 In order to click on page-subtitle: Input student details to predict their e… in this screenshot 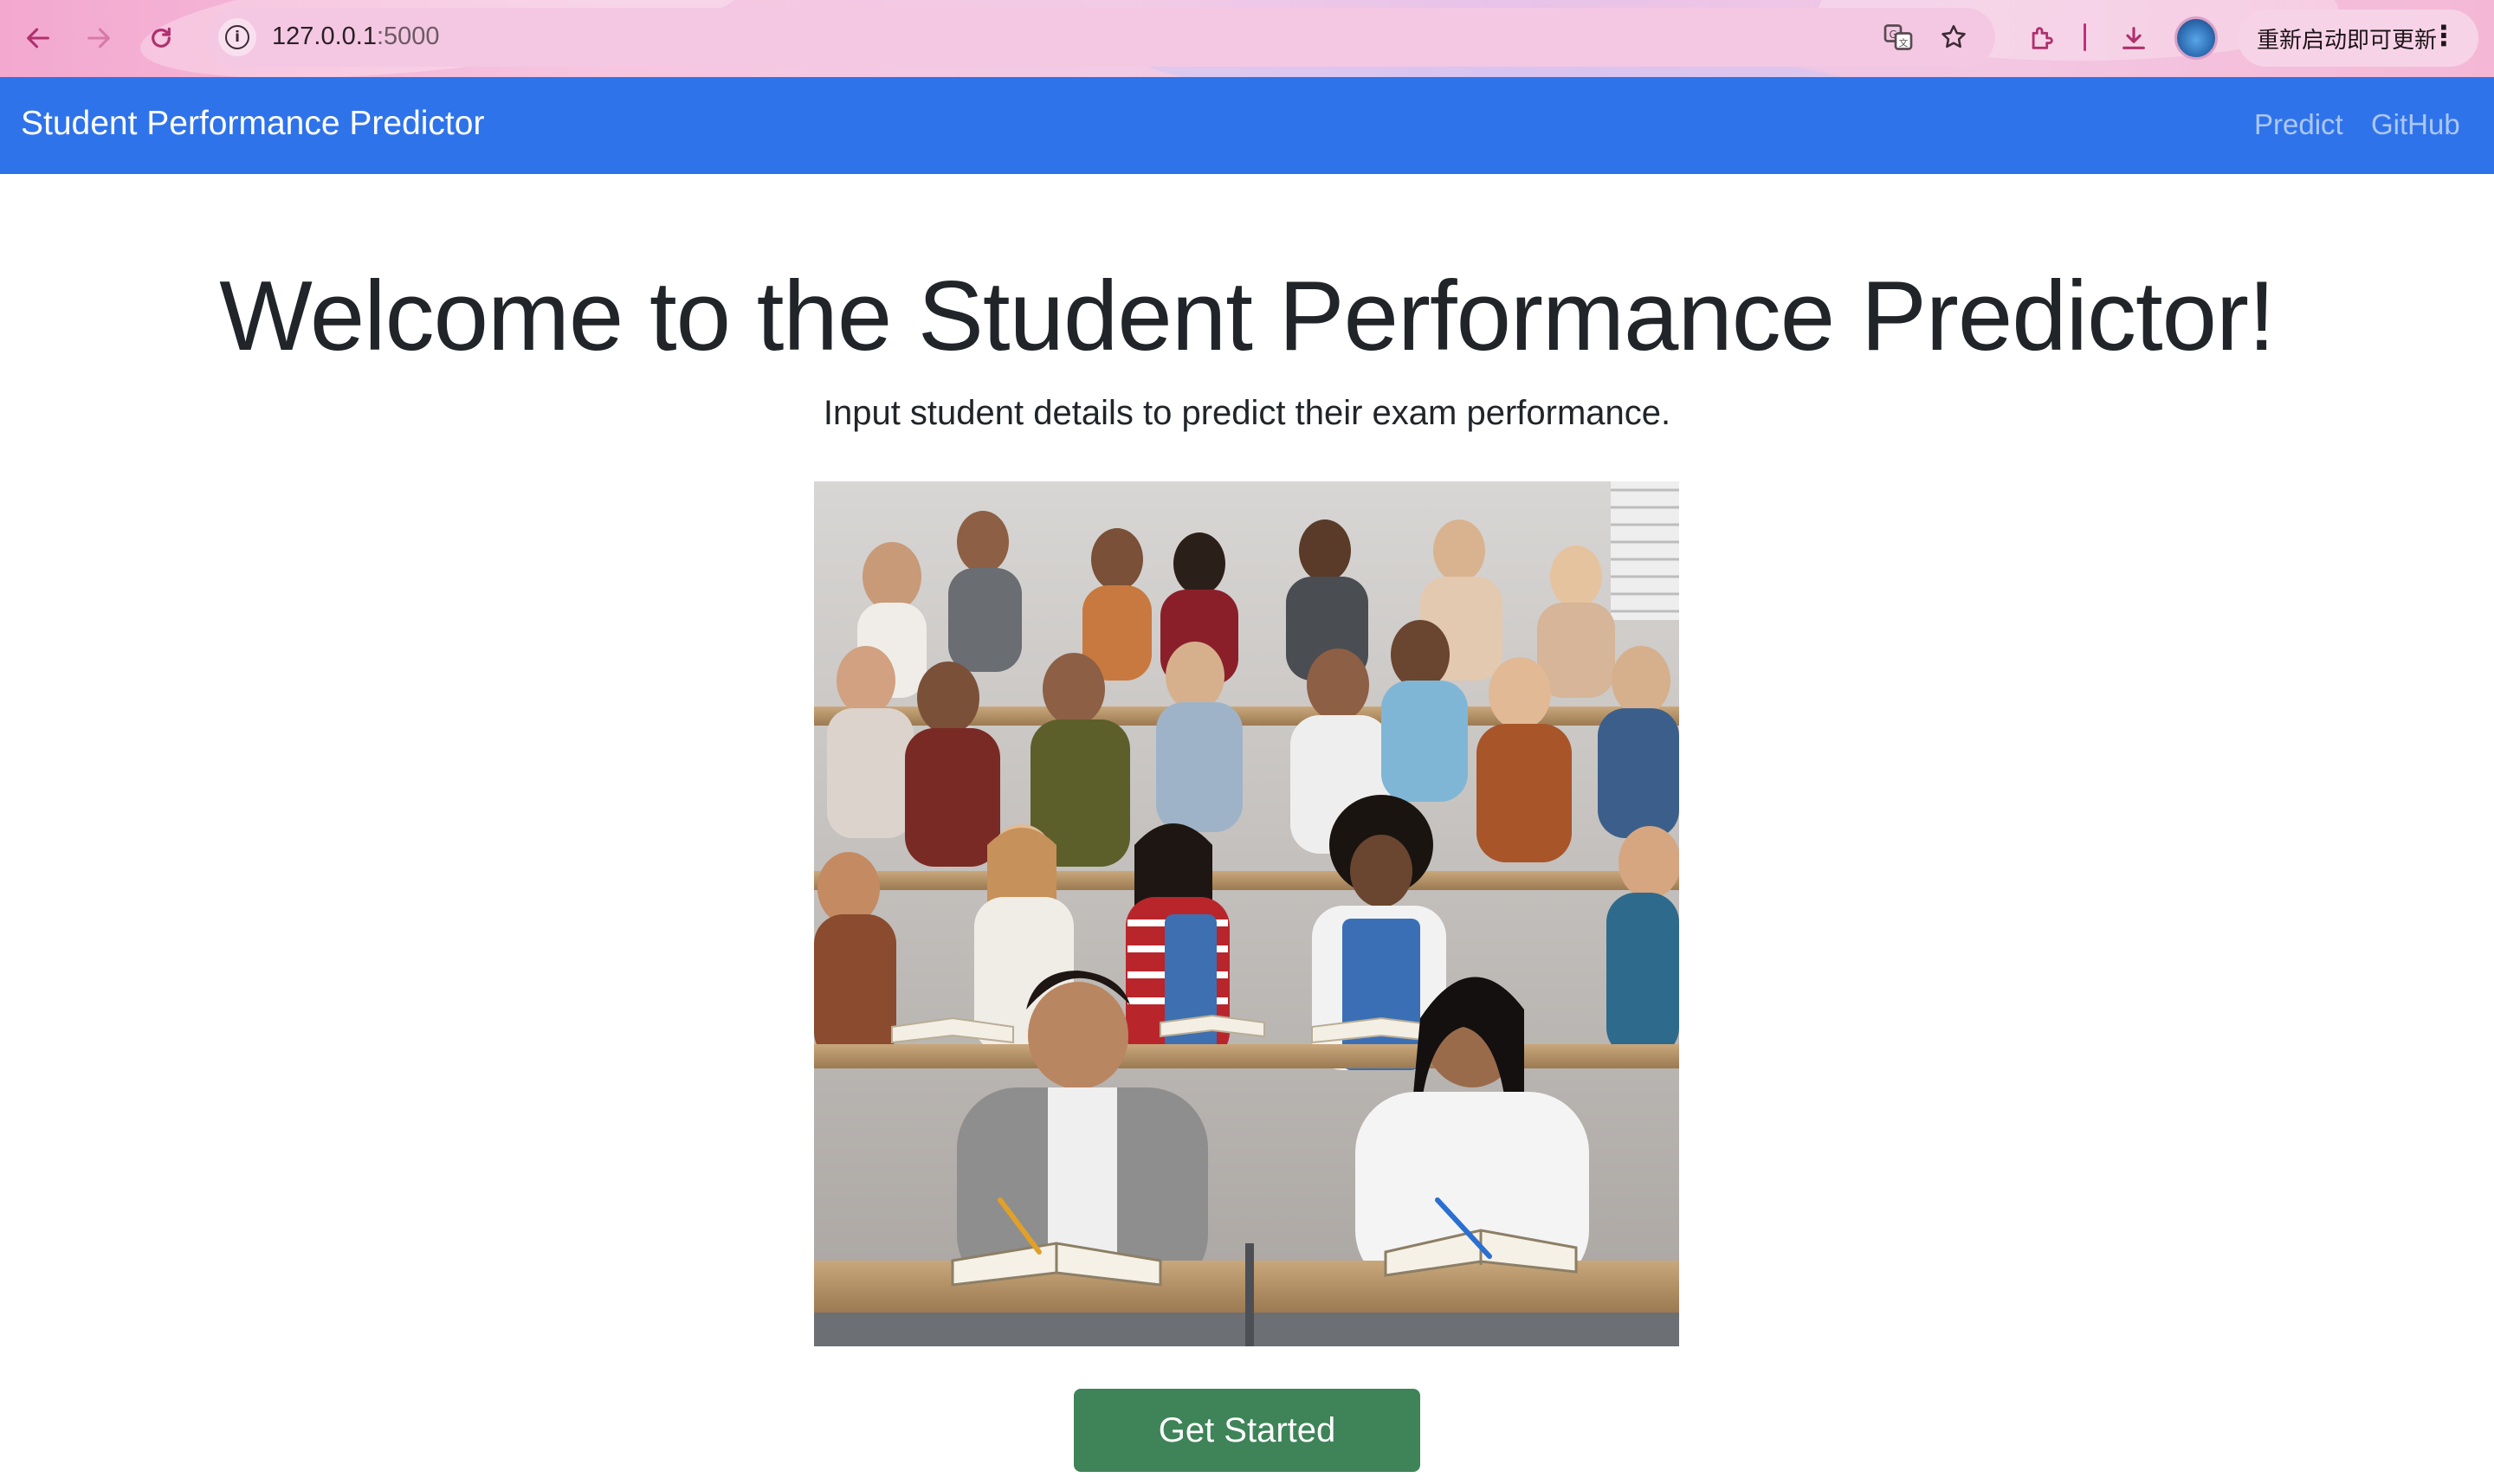, I will do `click(1247, 413)`.